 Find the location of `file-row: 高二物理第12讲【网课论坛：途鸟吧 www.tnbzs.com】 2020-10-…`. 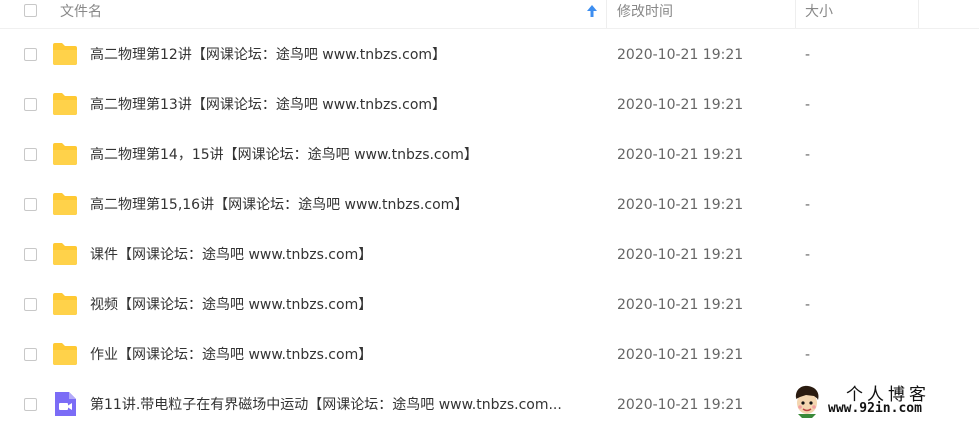

file-row: 高二物理第12讲【网课论坛：途鸟吧 www.tnbzs.com】 2020-10-… is located at coordinates (489, 55).